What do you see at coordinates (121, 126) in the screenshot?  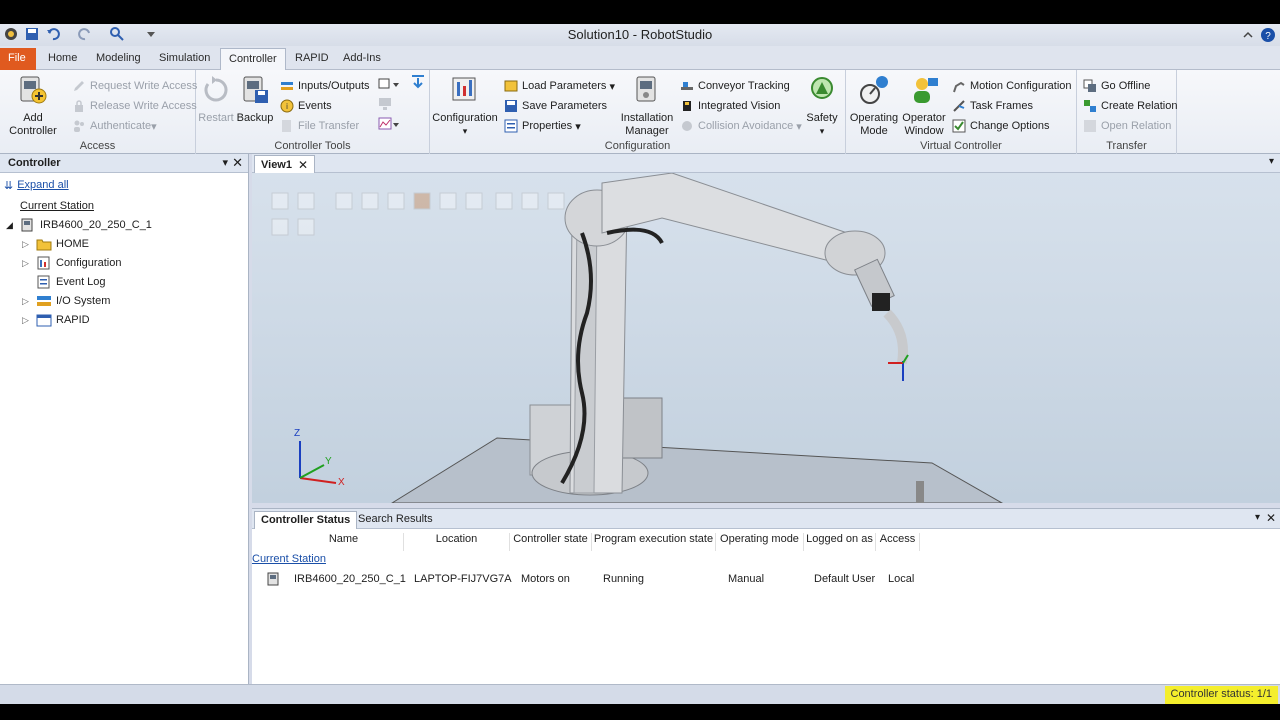 I see `authenticate-label: Authenticate` at bounding box center [121, 126].